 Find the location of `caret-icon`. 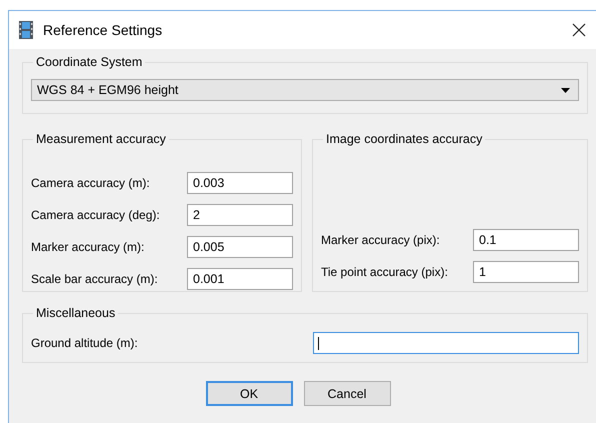

caret-icon is located at coordinates (565, 90).